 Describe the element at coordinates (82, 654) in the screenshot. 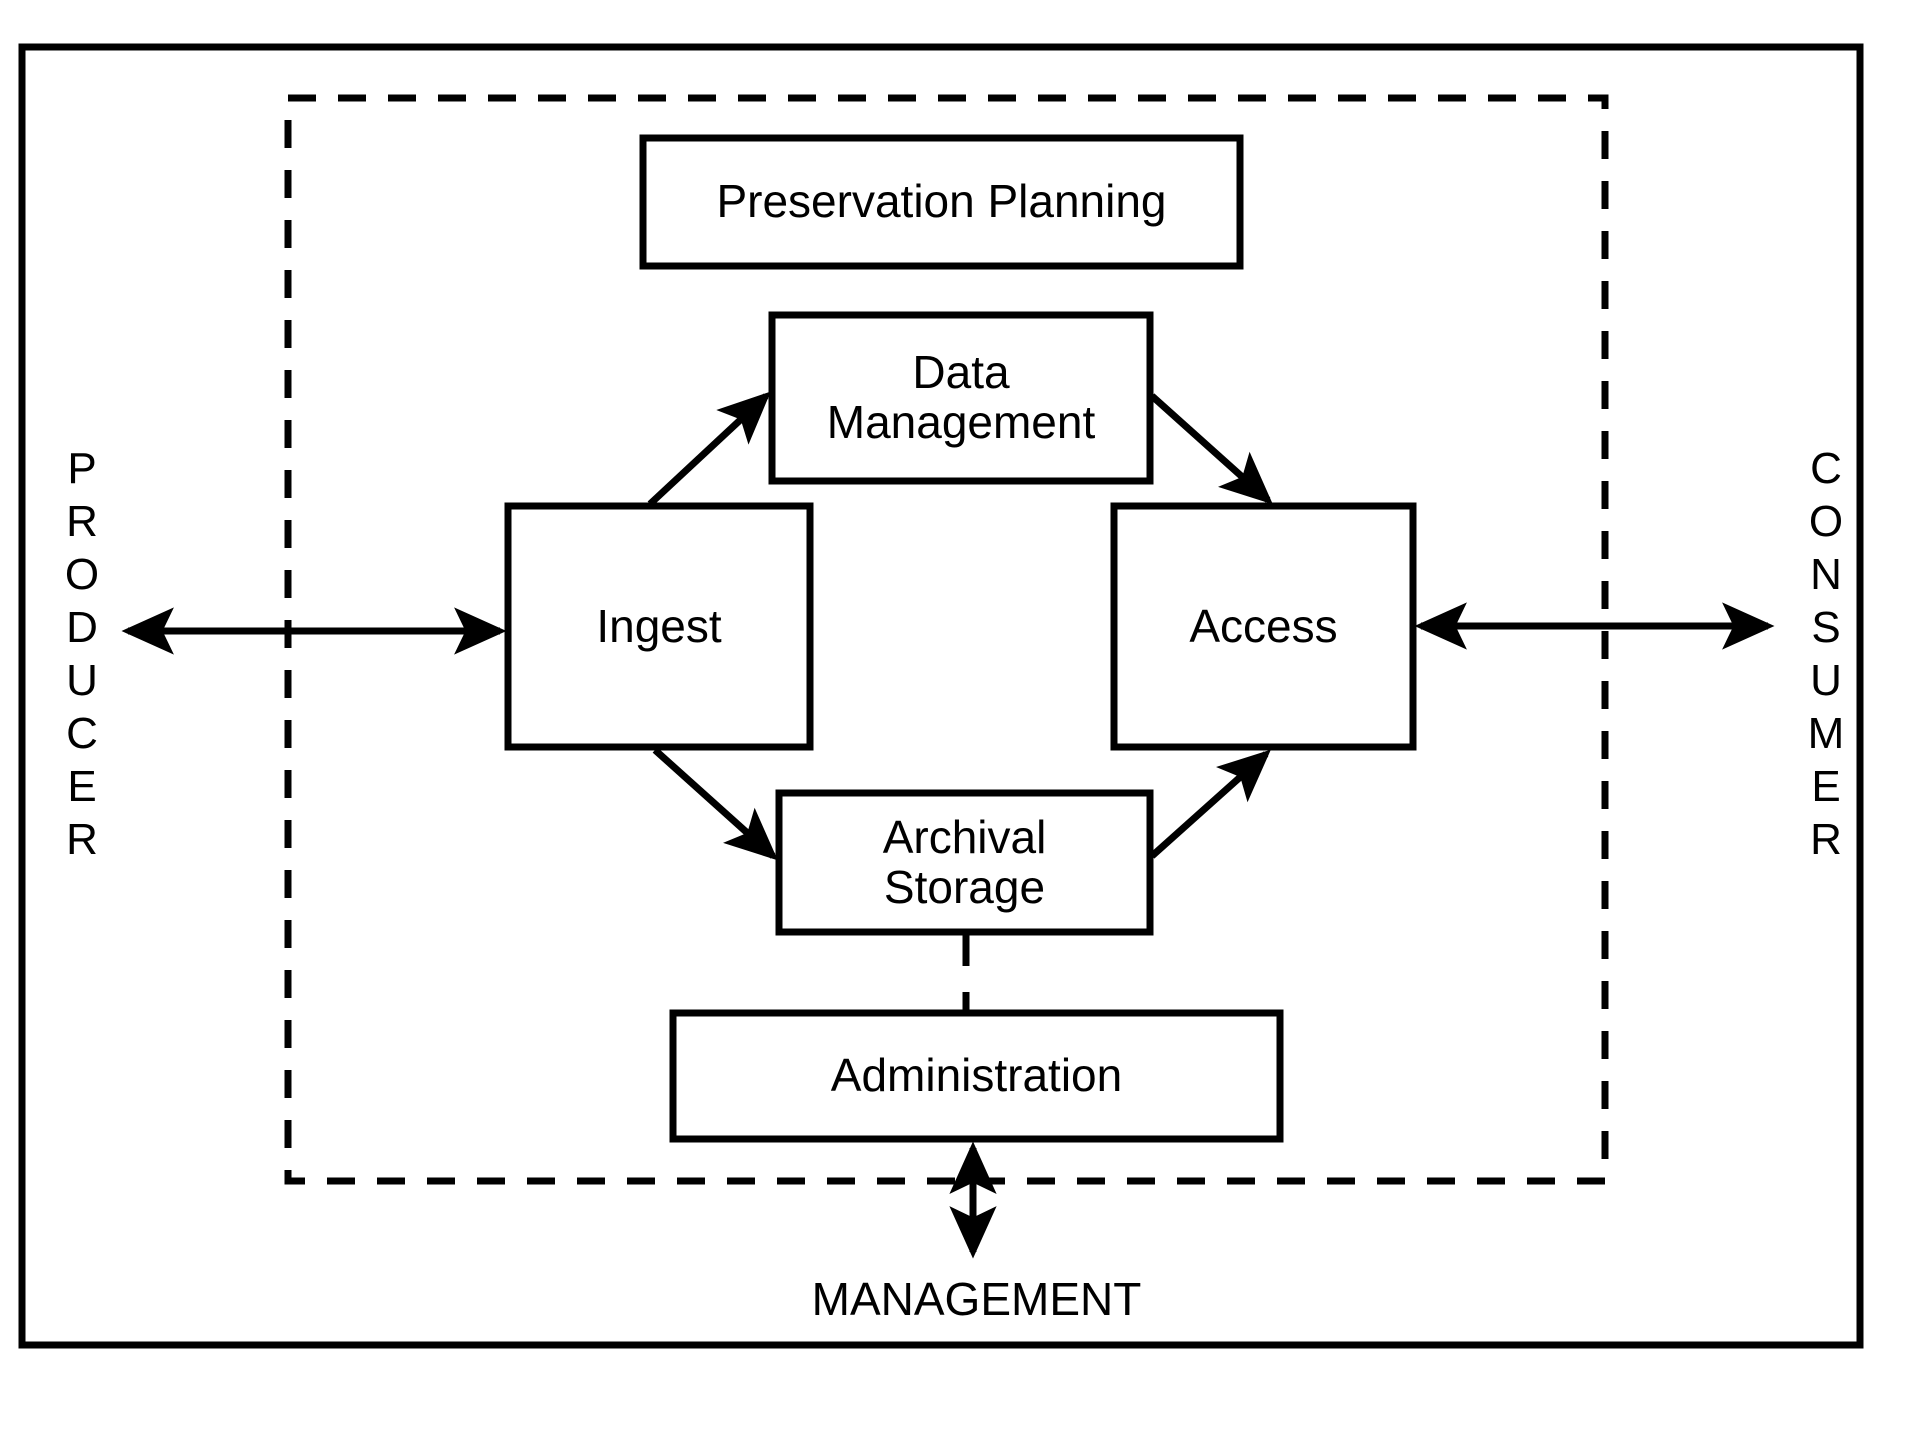

I see `producer-actor-label: PRODUCER` at that location.